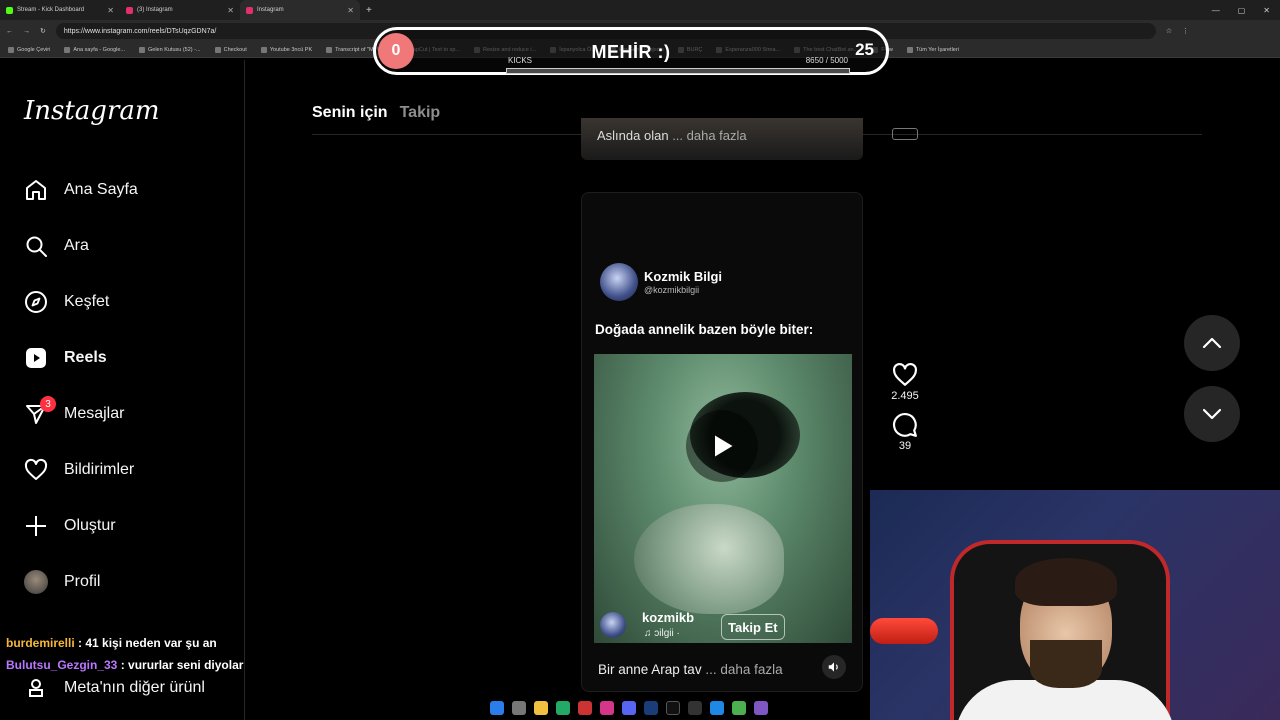 The image size is (1280, 720). I want to click on kick-label: KICKS, so click(520, 60).